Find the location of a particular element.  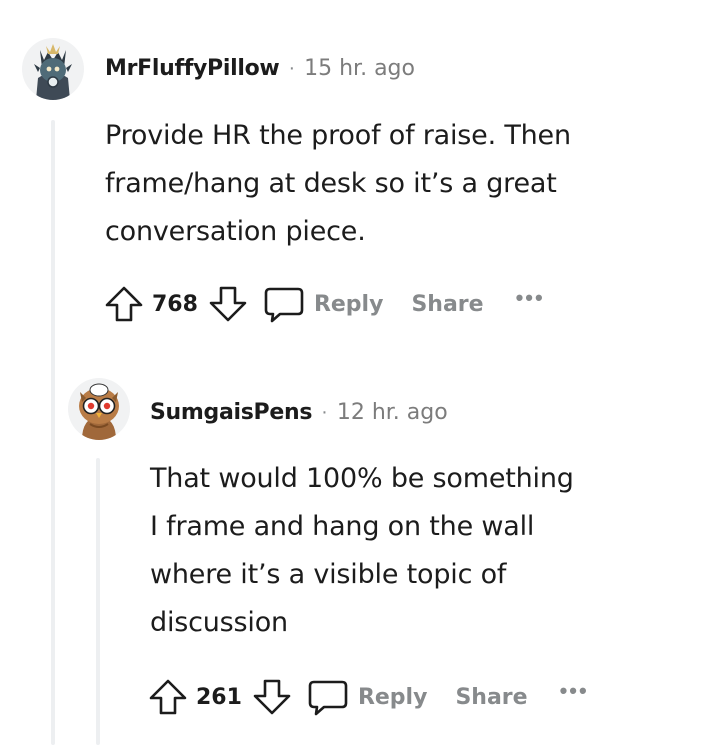

comment-meta: MrFluffyPillow · 15 hr. ago is located at coordinates (260, 68).